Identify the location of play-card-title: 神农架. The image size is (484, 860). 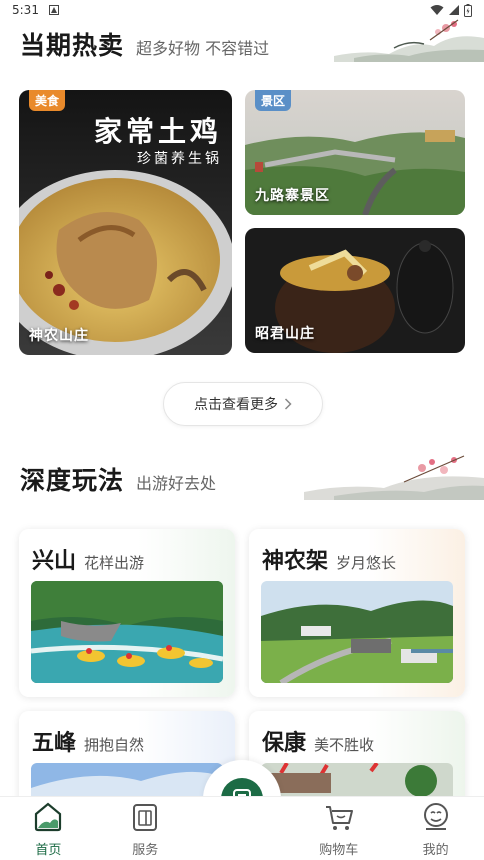
(295, 561).